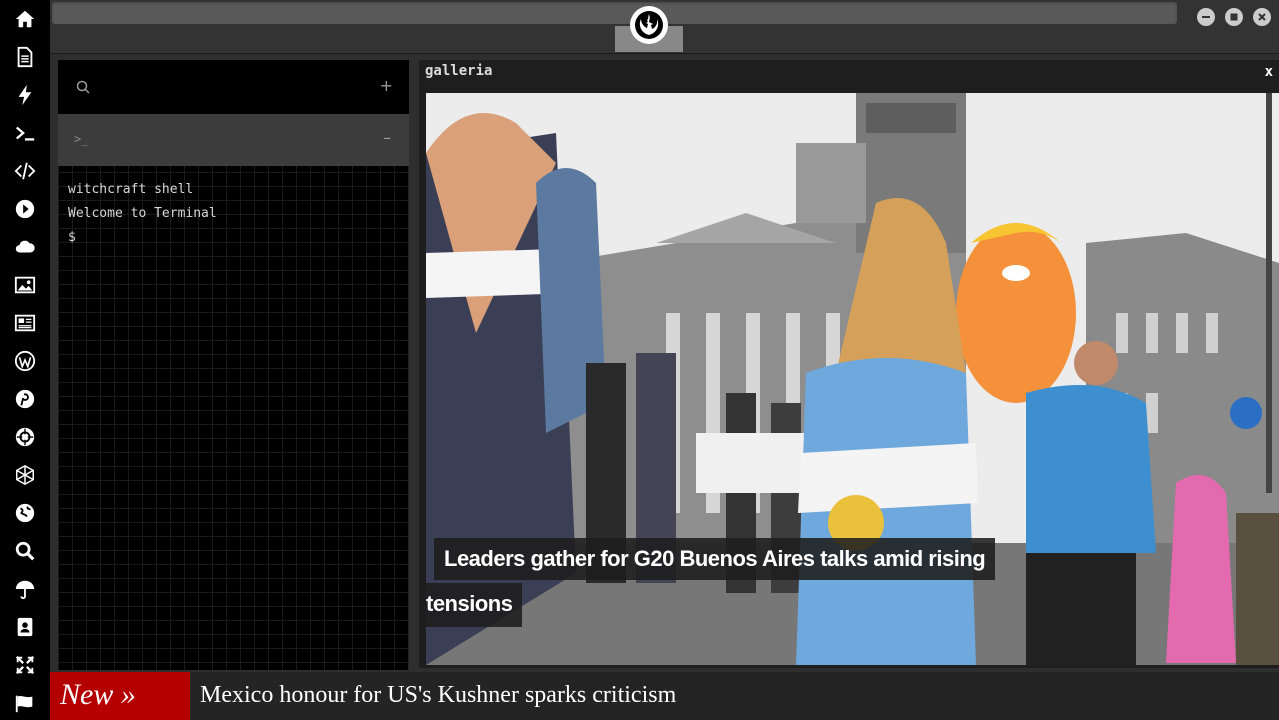 This screenshot has height=720, width=1279. I want to click on document-icon, so click(25, 57).